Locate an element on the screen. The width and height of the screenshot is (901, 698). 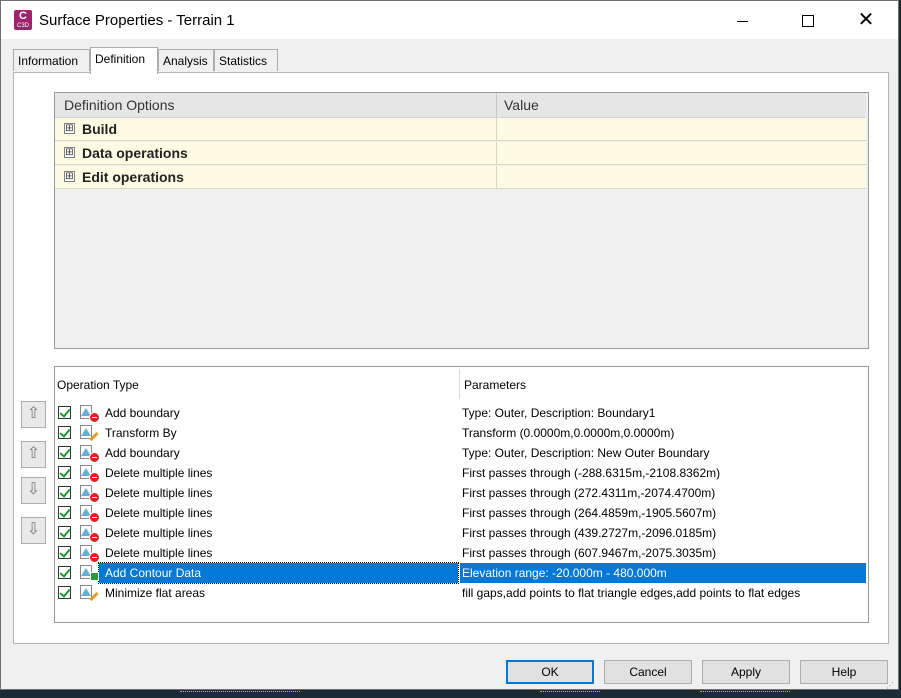
move-to-top-icon: ⇧ is located at coordinates (33, 413).